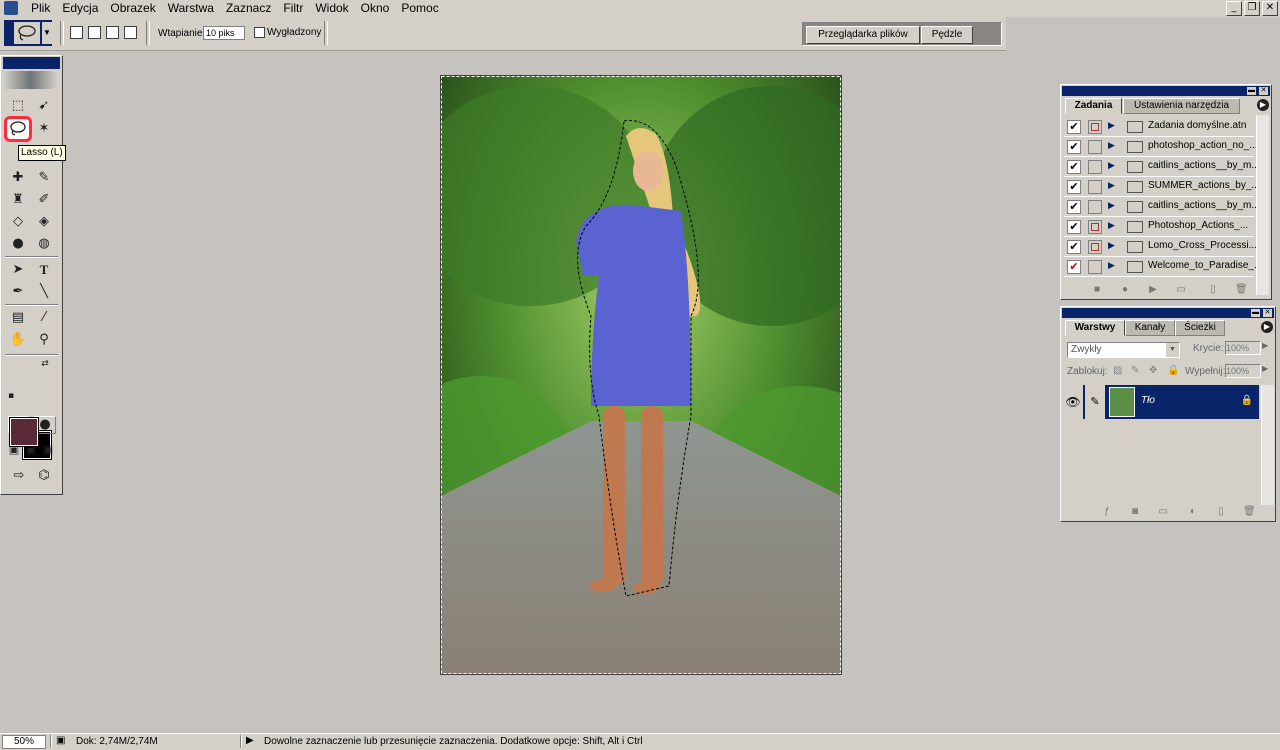 This screenshot has width=1280, height=750. What do you see at coordinates (863, 35) in the screenshot?
I see `tab-file-browser: Przeglądarka plików` at bounding box center [863, 35].